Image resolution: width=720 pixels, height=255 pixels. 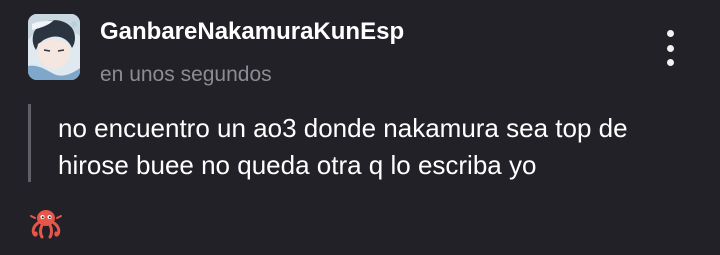 I want to click on reaction-image, so click(x=46, y=224).